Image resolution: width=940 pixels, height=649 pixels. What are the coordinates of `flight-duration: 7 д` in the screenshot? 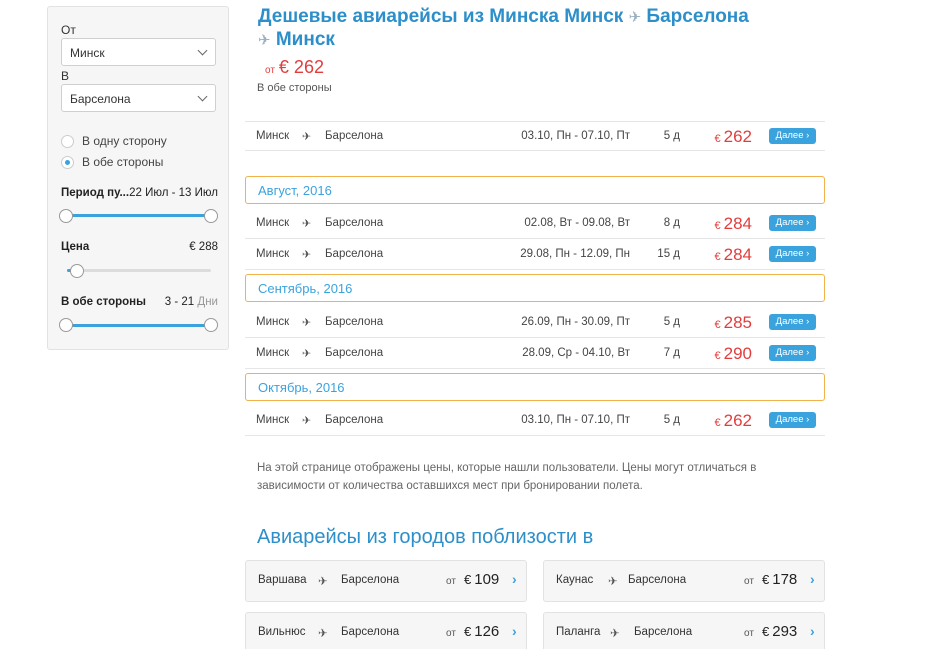 It's located at (671, 353).